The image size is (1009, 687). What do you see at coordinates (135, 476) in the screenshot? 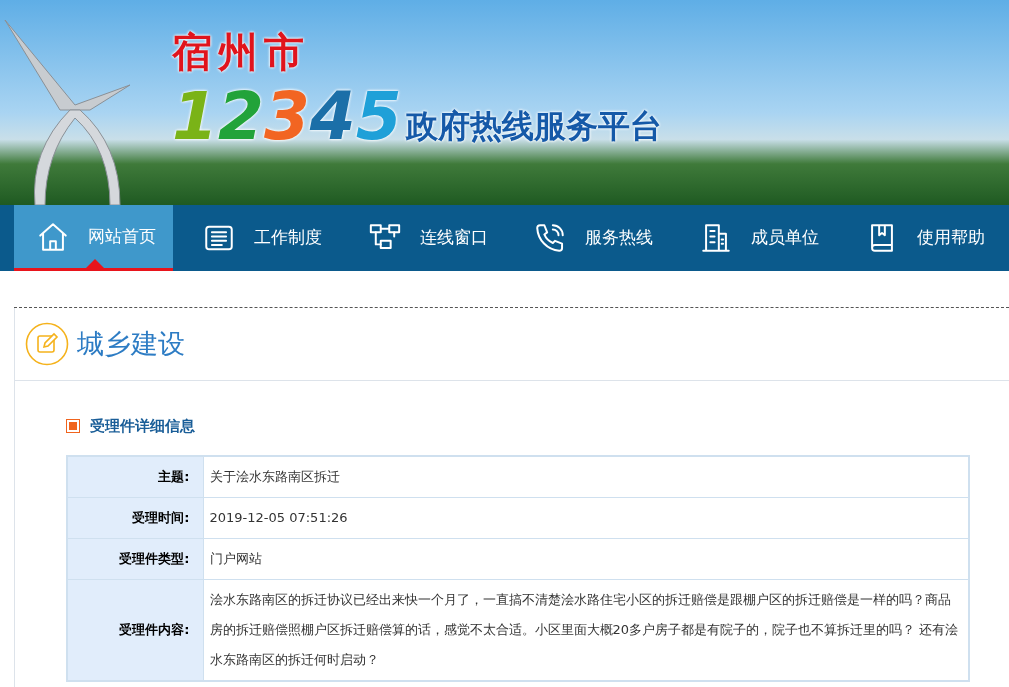
I see `field-label: 主题:` at bounding box center [135, 476].